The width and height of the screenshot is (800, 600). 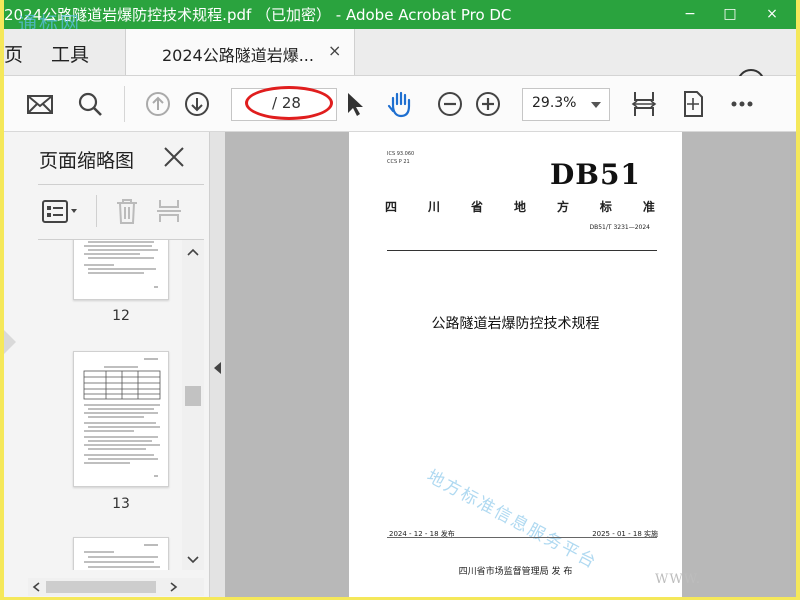 I want to click on fit-width-icon, so click(x=644, y=104).